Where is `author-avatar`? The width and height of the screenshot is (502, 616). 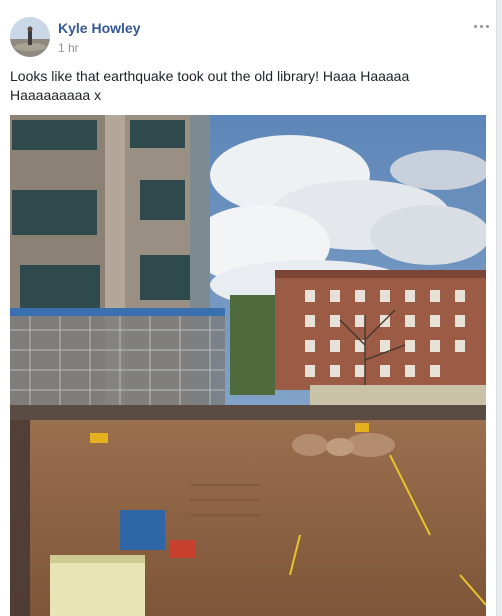 author-avatar is located at coordinates (30, 37).